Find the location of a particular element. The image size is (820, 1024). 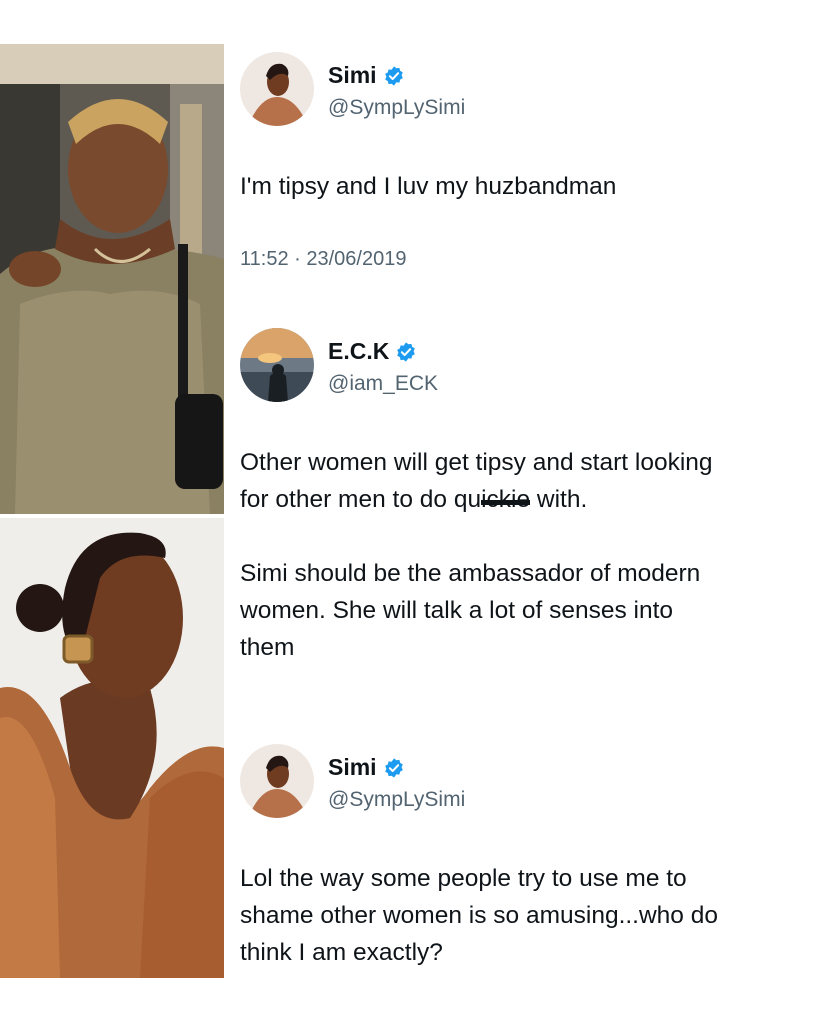

display-name: E.C.K is located at coordinates (358, 351).